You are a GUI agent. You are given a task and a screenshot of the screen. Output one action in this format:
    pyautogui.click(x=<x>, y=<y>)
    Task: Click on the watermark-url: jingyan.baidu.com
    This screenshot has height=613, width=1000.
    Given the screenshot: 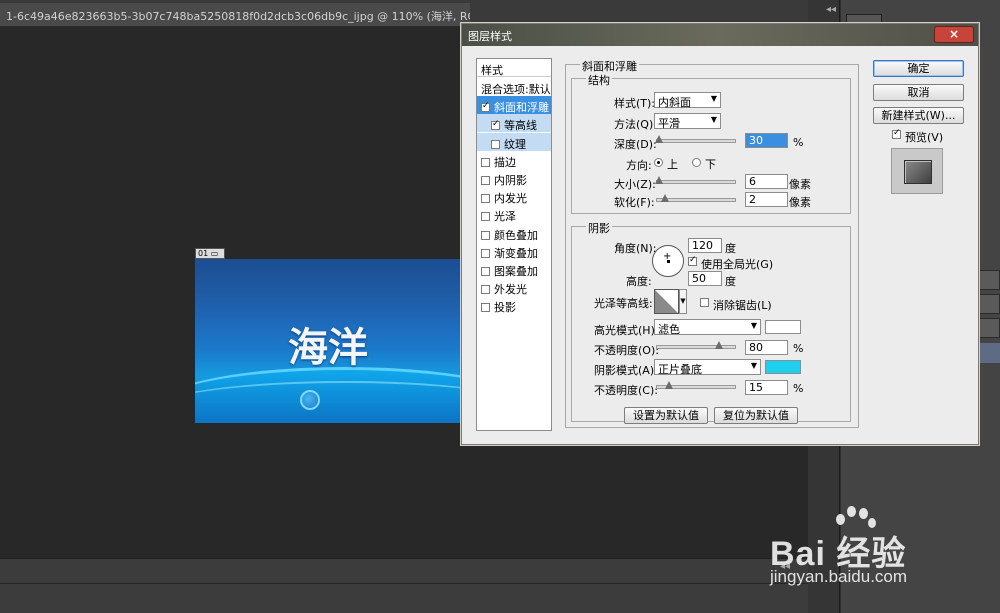 What is the action you would take?
    pyautogui.click(x=839, y=576)
    